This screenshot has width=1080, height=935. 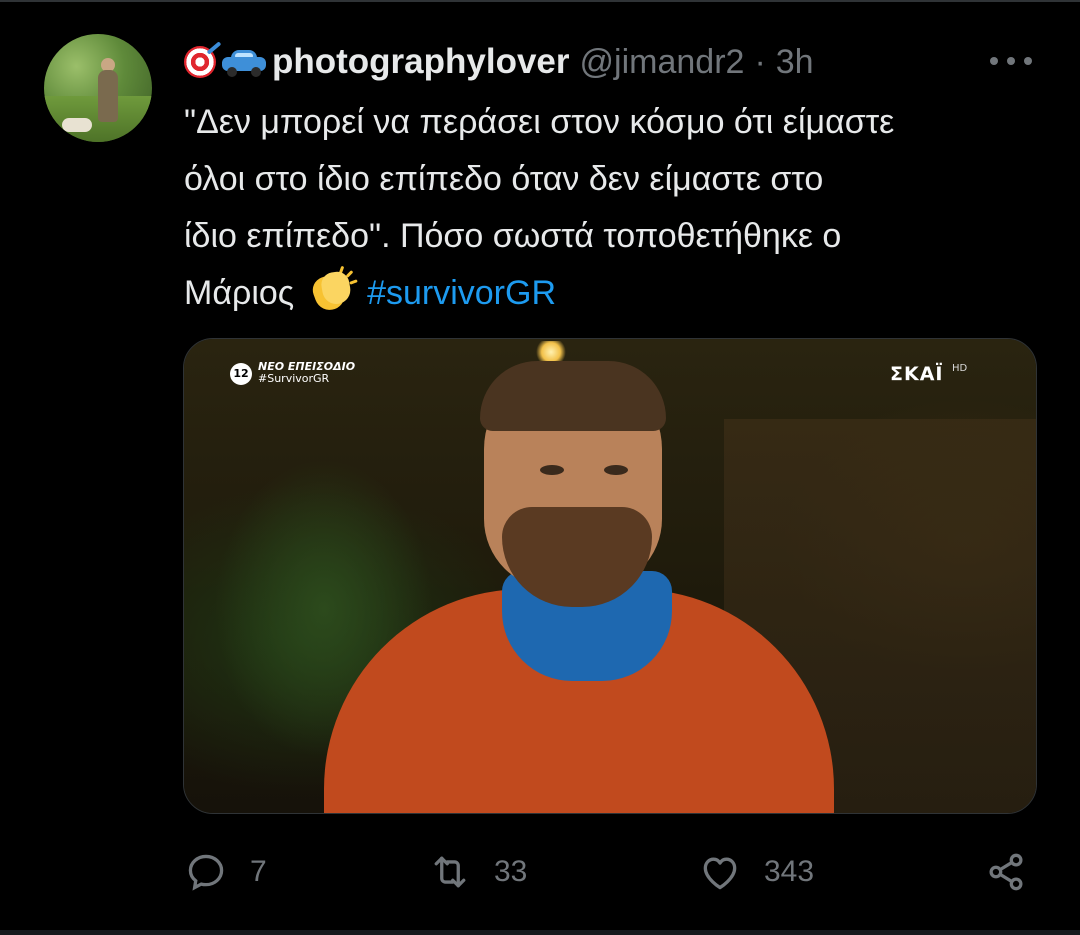 What do you see at coordinates (917, 374) in the screenshot?
I see `channel-logo: ΣΚΑΪ` at bounding box center [917, 374].